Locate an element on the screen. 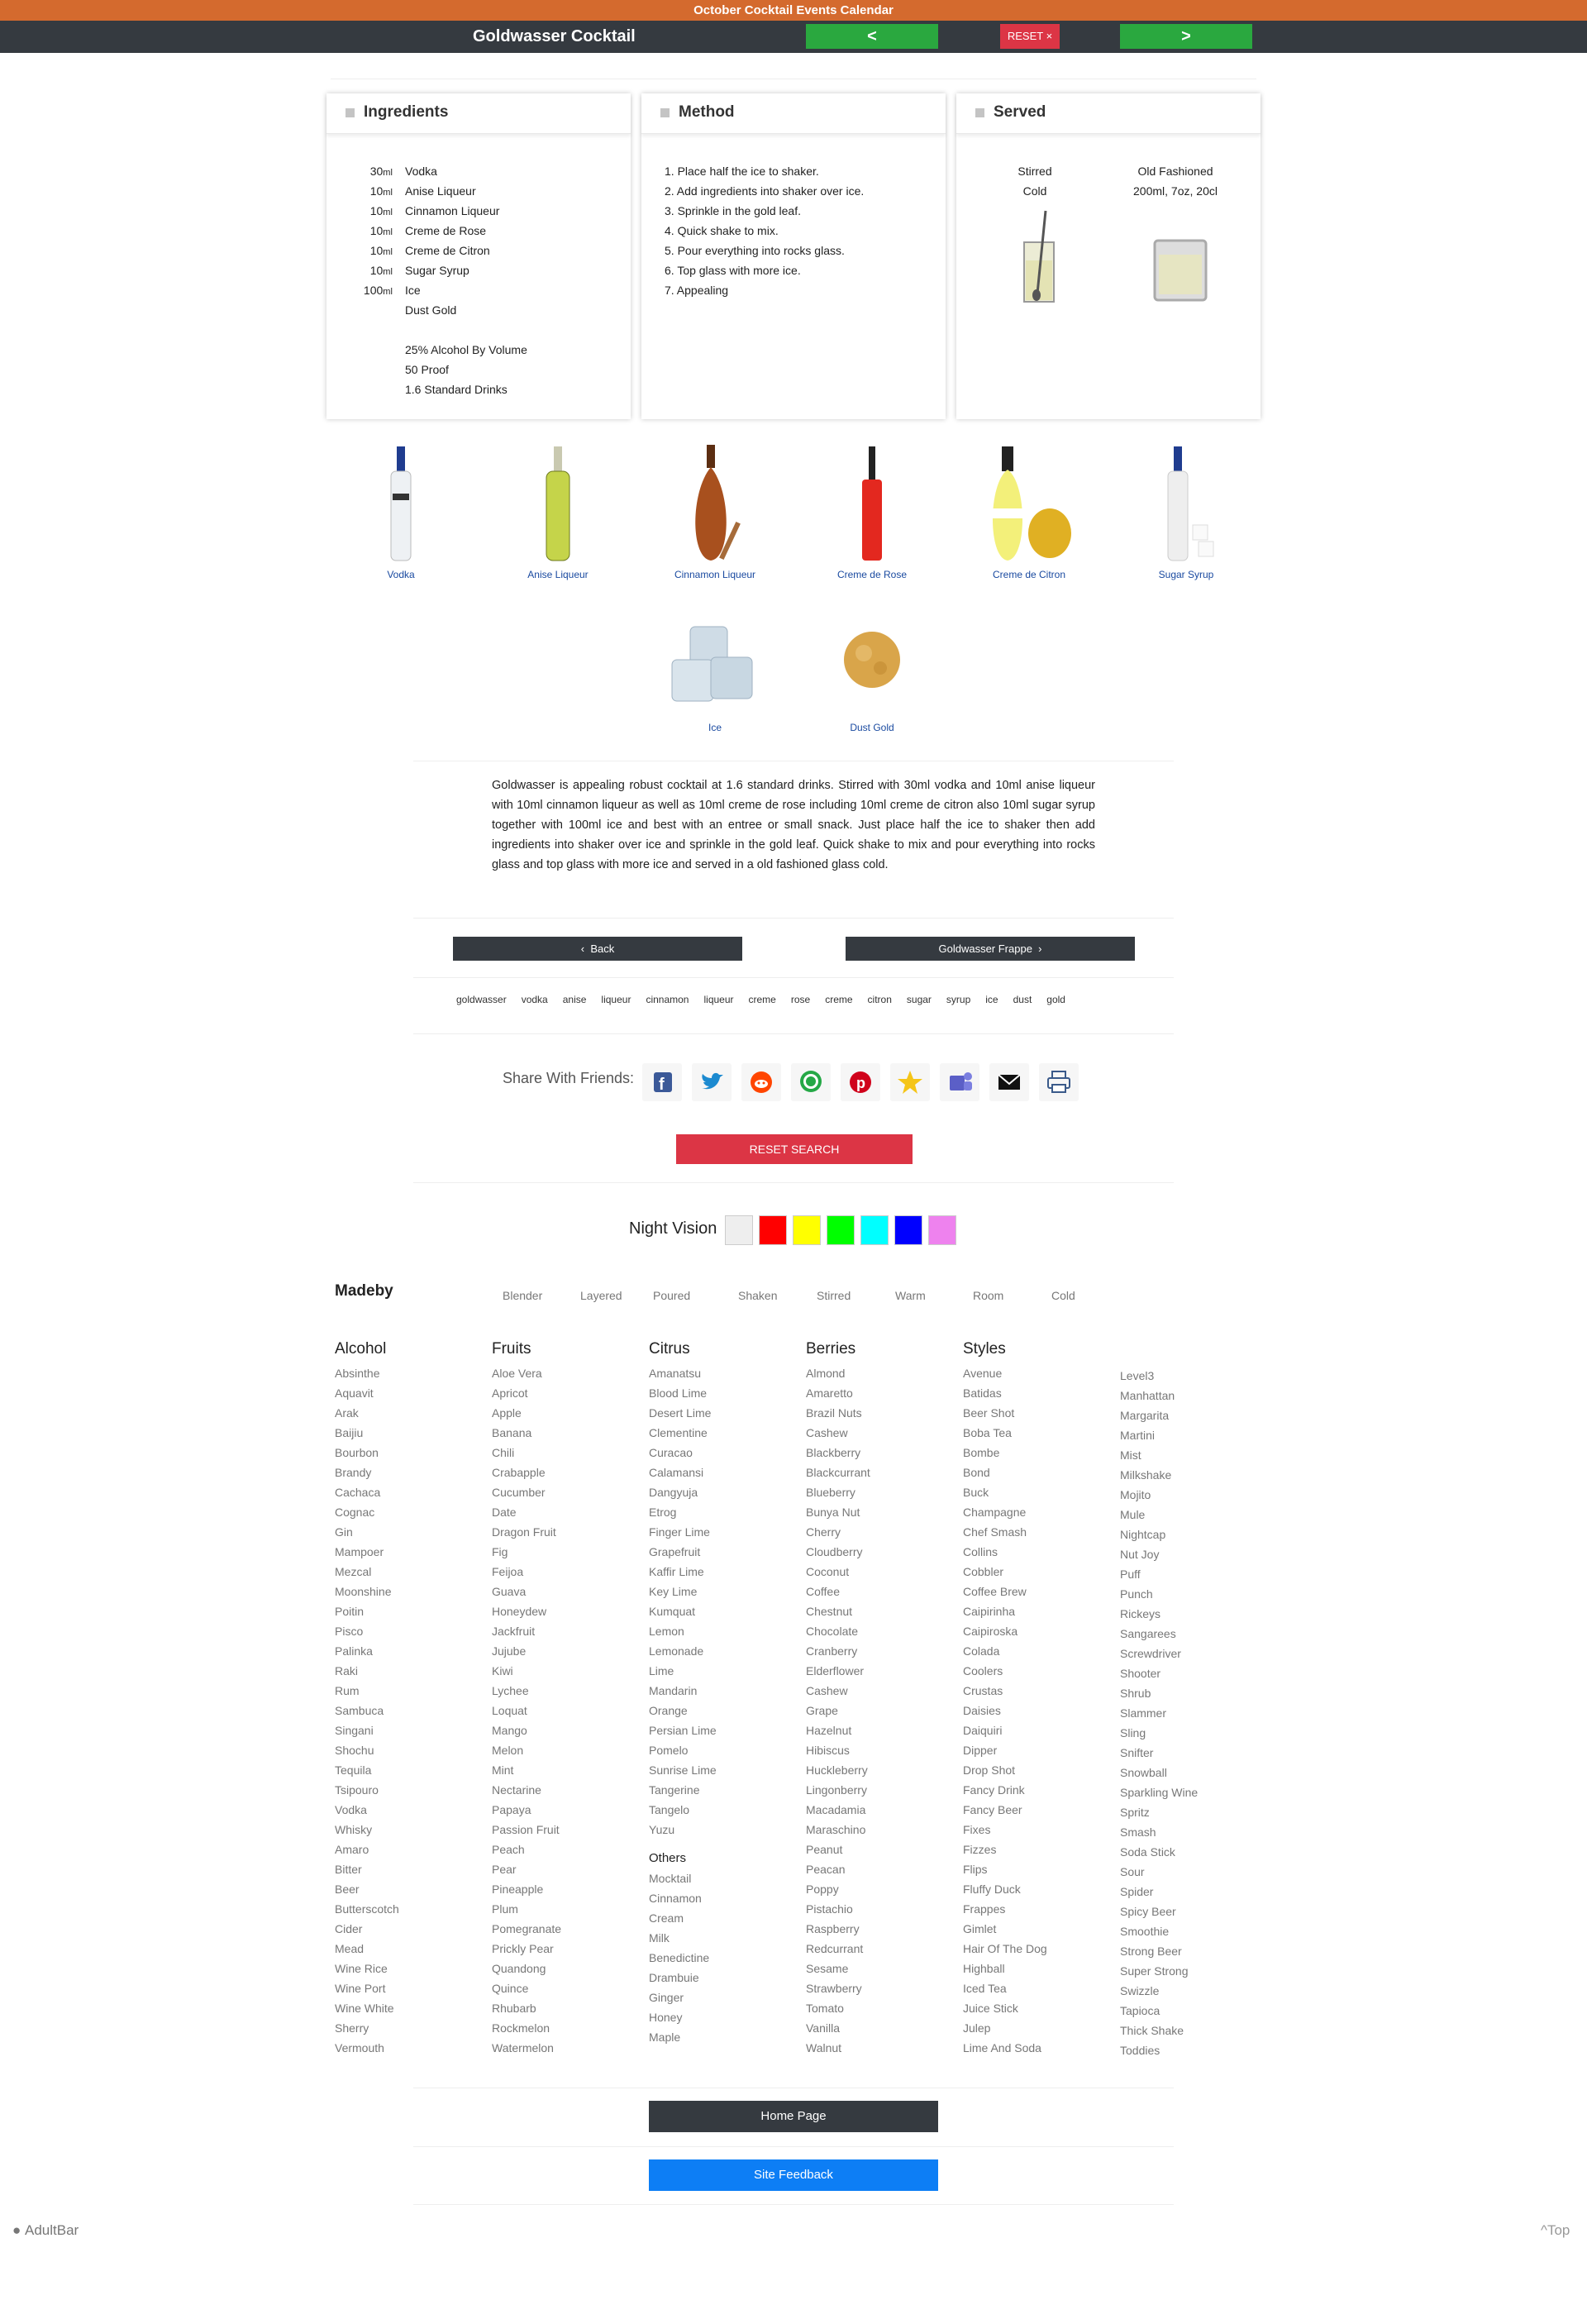 The height and width of the screenshot is (2324, 1587). category-link: Punch is located at coordinates (1159, 1594).